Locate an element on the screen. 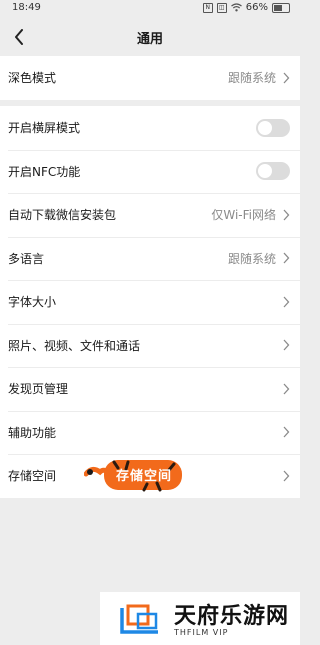 This screenshot has height=645, width=320. nav-bar: 通用 is located at coordinates (150, 37).